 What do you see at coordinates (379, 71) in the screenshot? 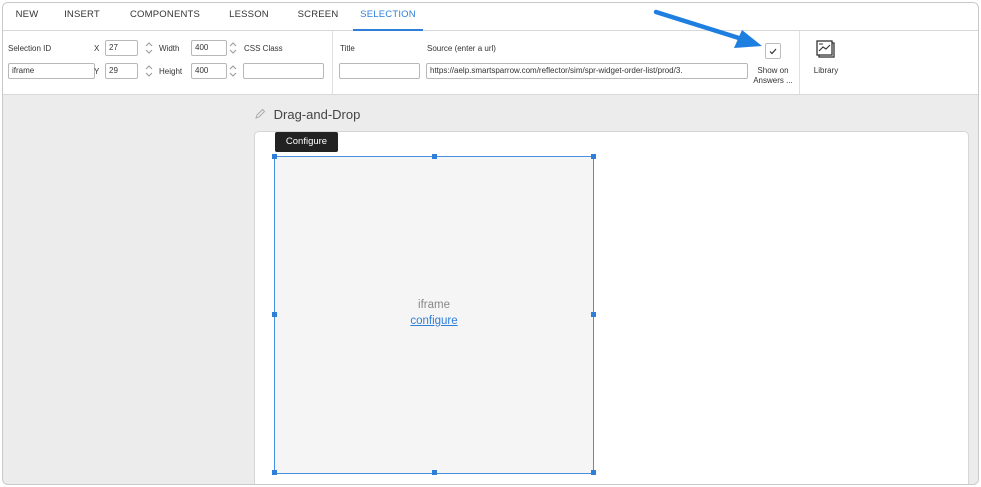
I see `title-input` at bounding box center [379, 71].